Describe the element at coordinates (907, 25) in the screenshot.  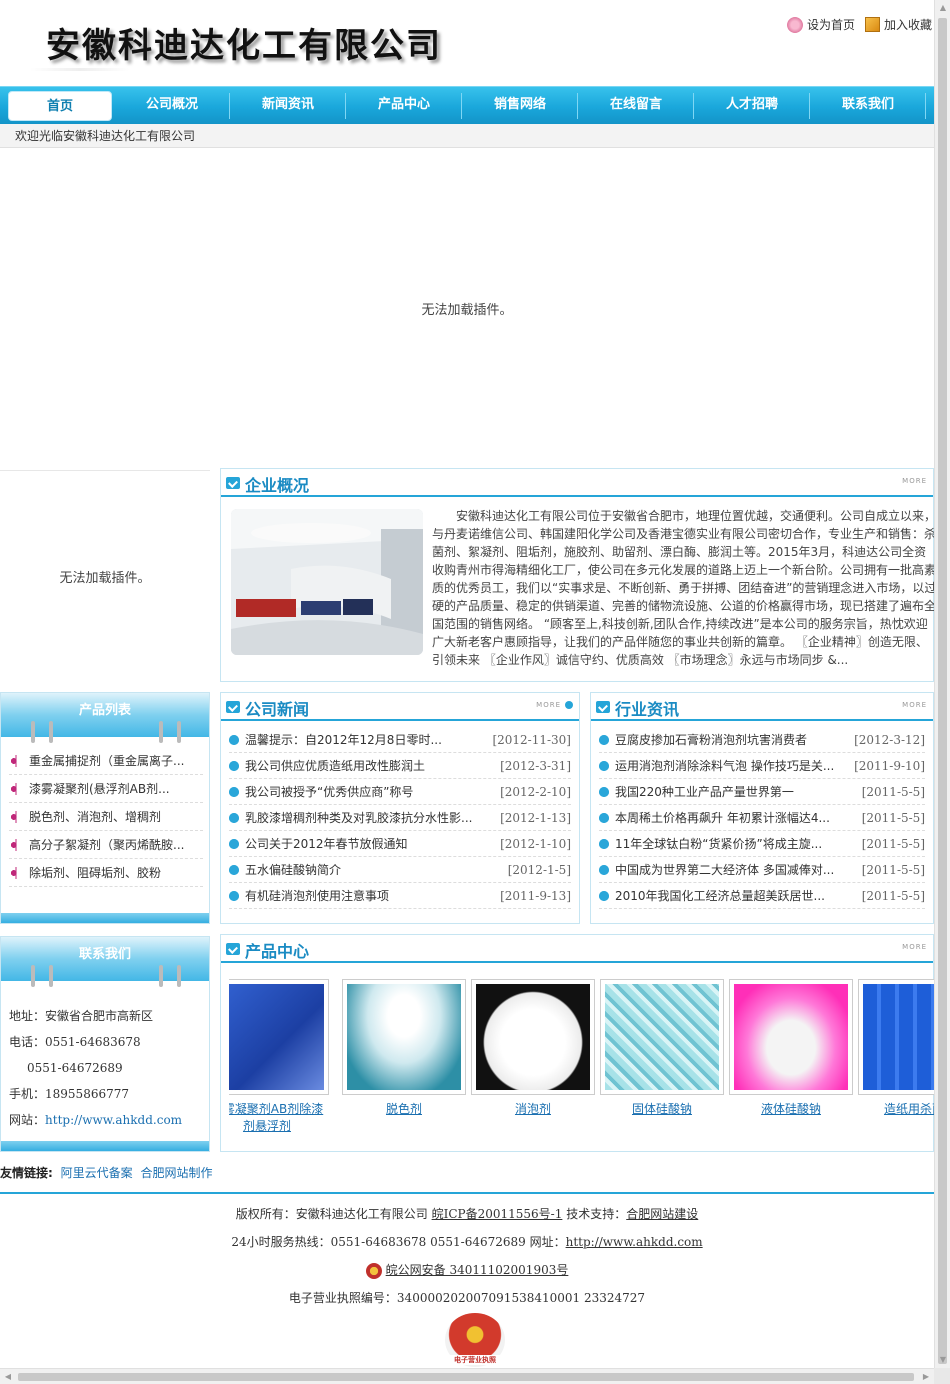
I see `add-favorite-label: 加入收藏` at that location.